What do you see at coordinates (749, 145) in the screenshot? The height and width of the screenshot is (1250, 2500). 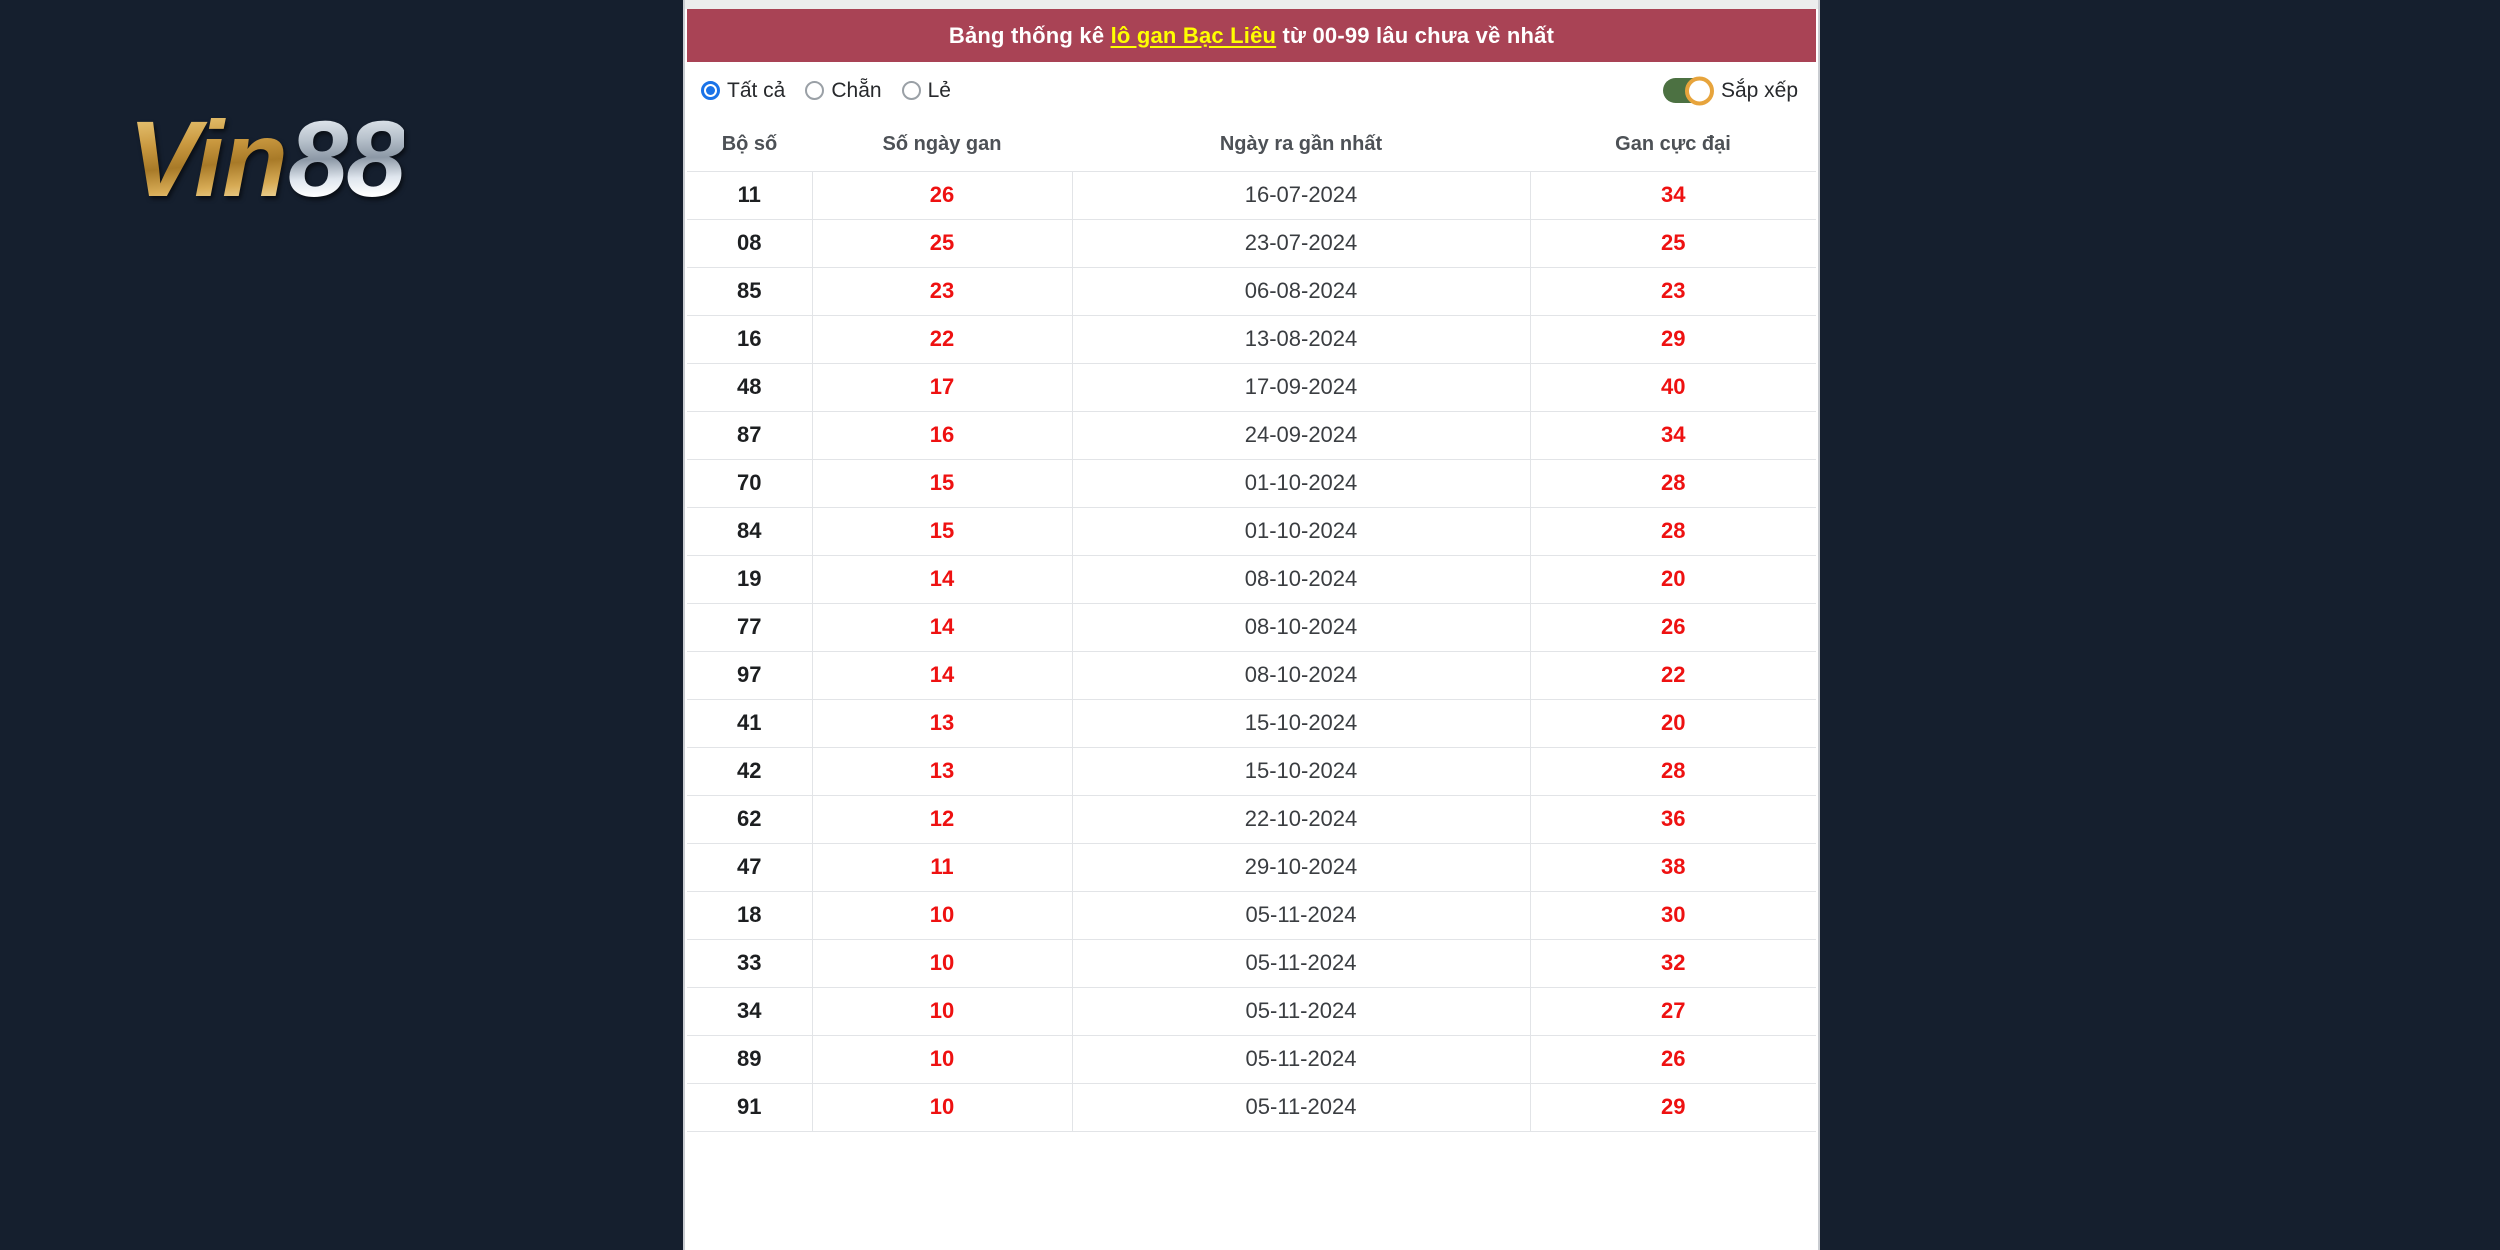 I see `column-header-bo-so: Bộ số` at bounding box center [749, 145].